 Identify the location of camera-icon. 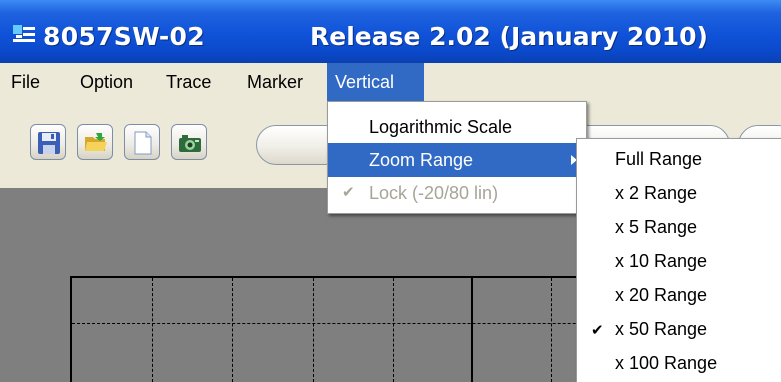
(190, 143).